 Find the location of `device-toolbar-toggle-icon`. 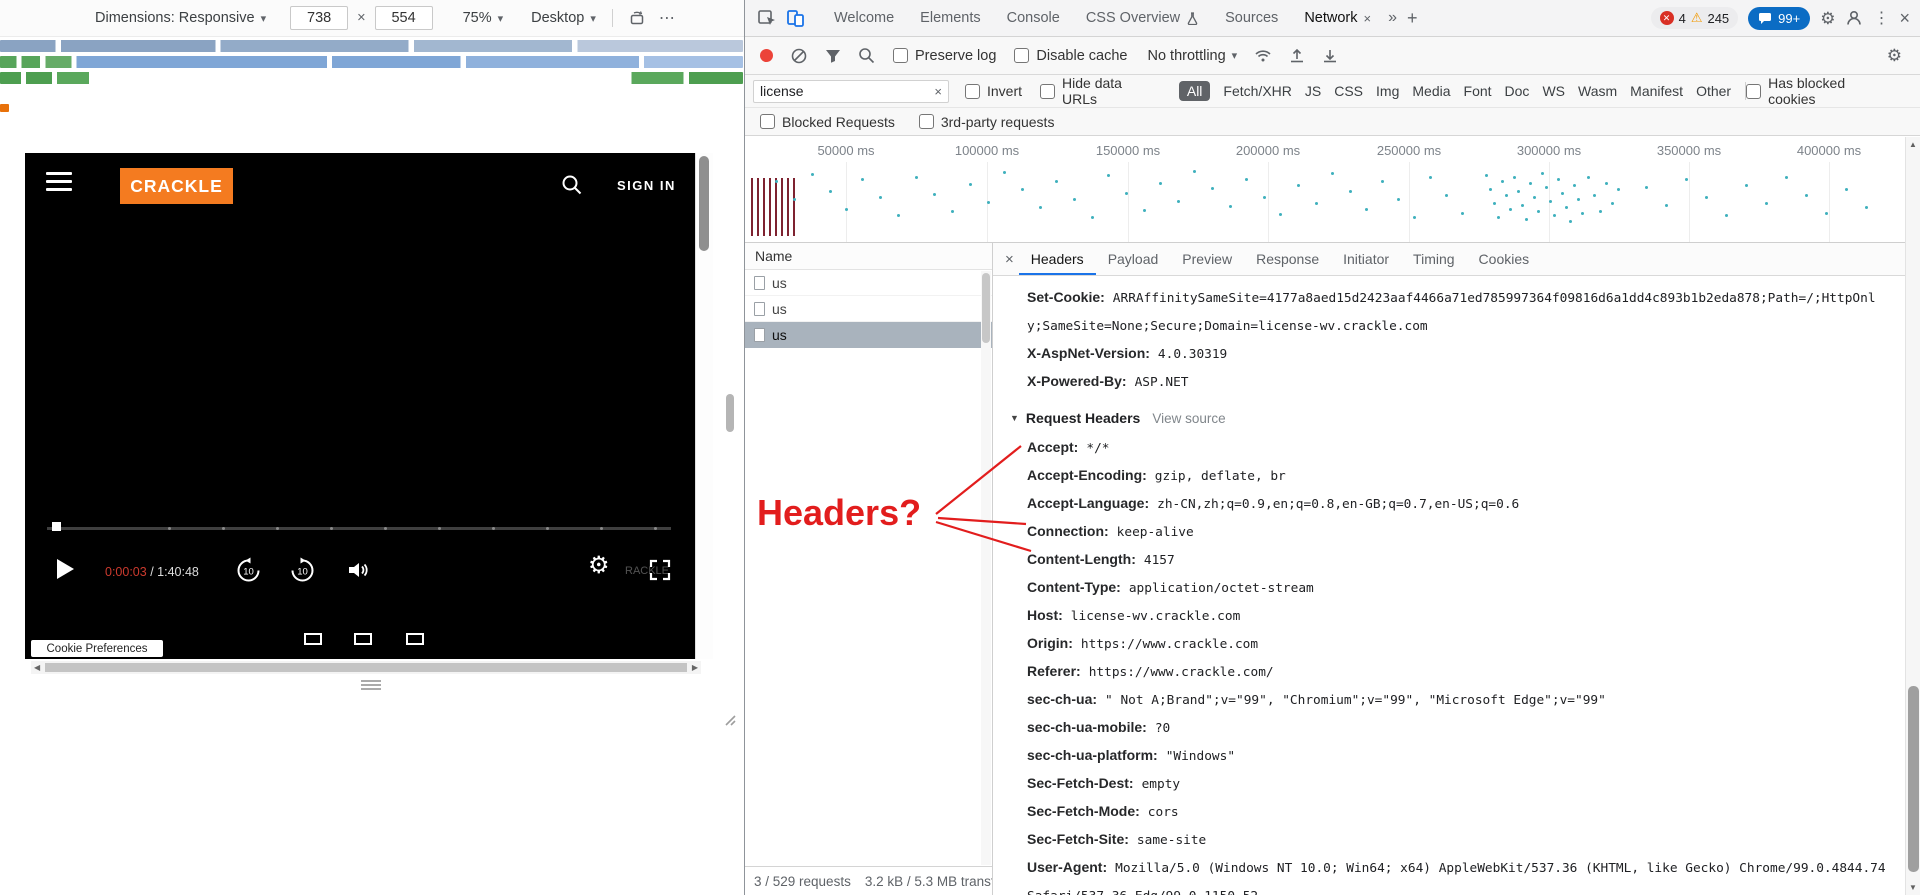

device-toolbar-toggle-icon is located at coordinates (795, 18).